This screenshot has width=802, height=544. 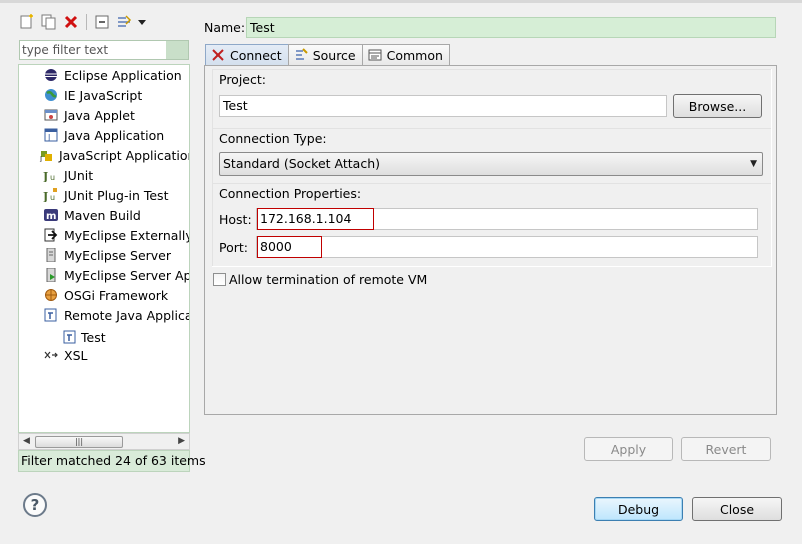 I want to click on tree-item-label: MyEclipse Server, so click(x=118, y=255).